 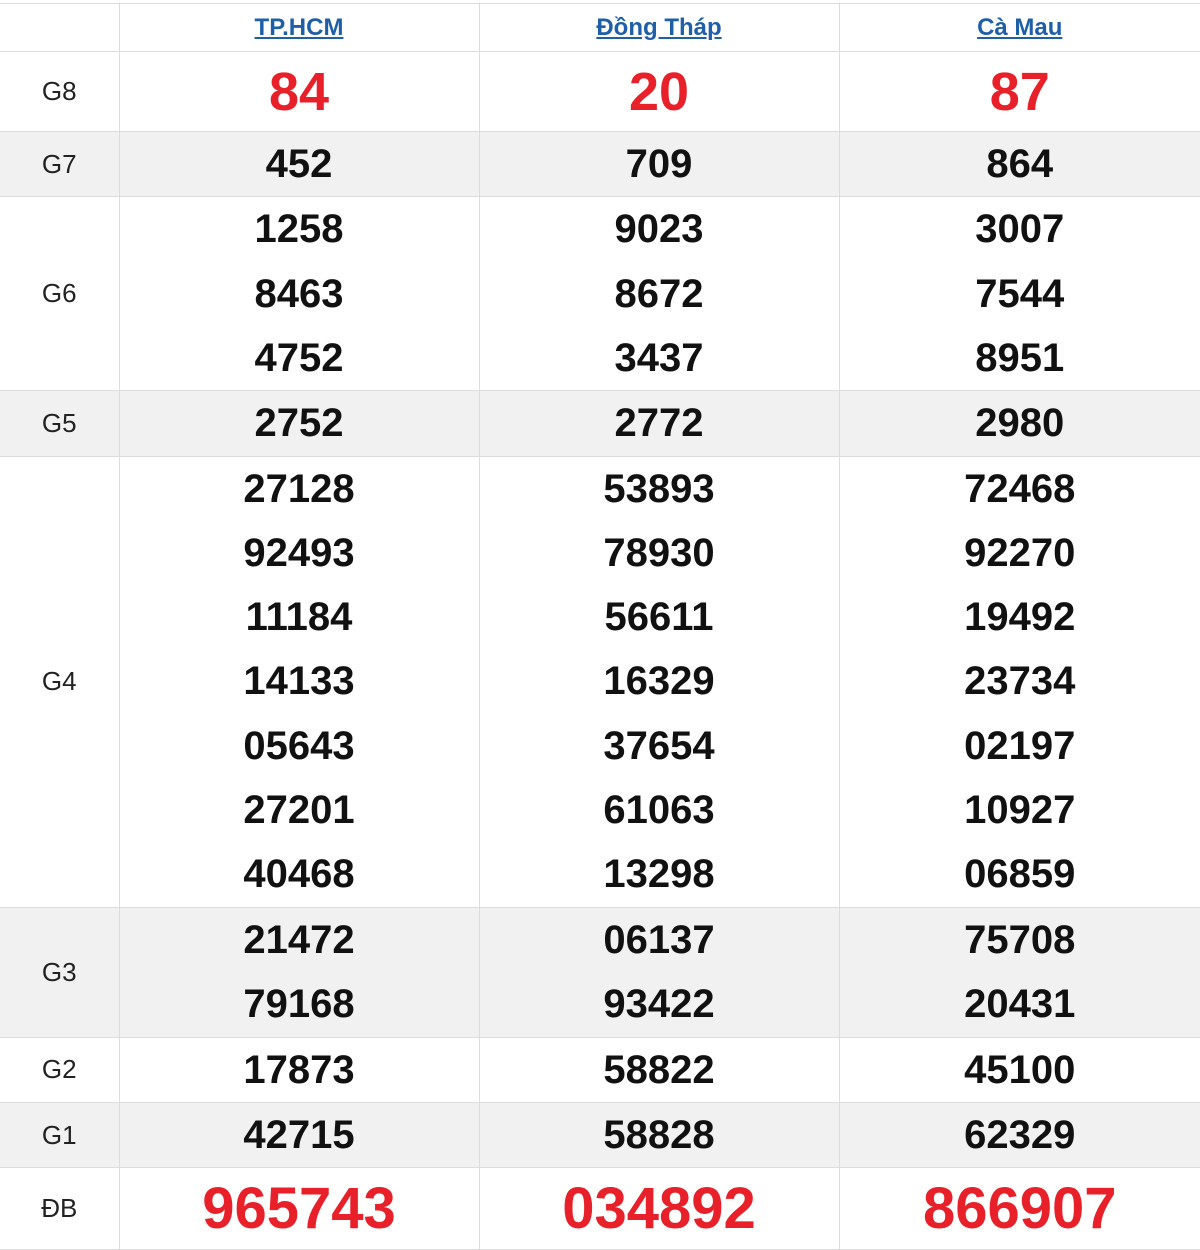 I want to click on prize-cell: 87, so click(x=1019, y=92).